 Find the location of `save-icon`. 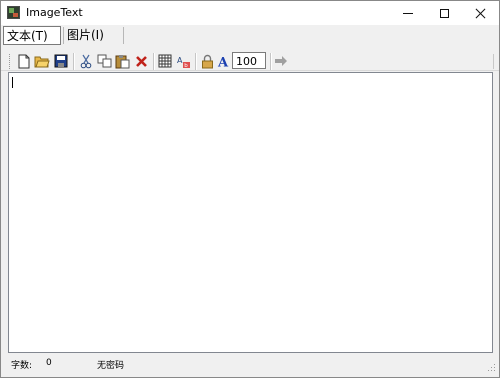

save-icon is located at coordinates (61, 61).